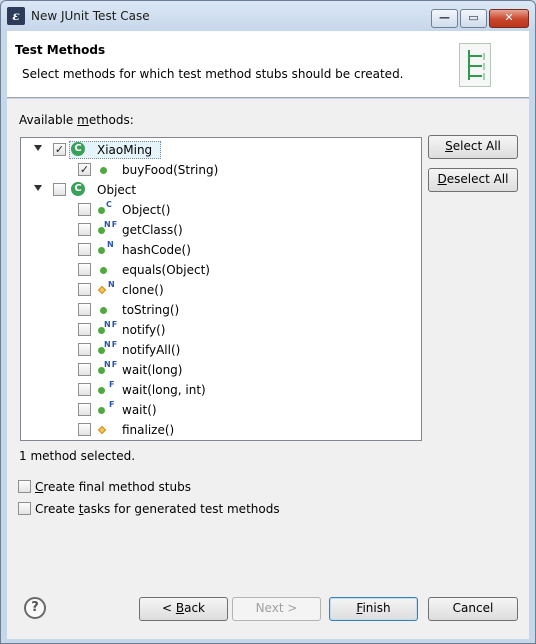  Describe the element at coordinates (35, 608) in the screenshot. I see `help-icon: ?` at that location.